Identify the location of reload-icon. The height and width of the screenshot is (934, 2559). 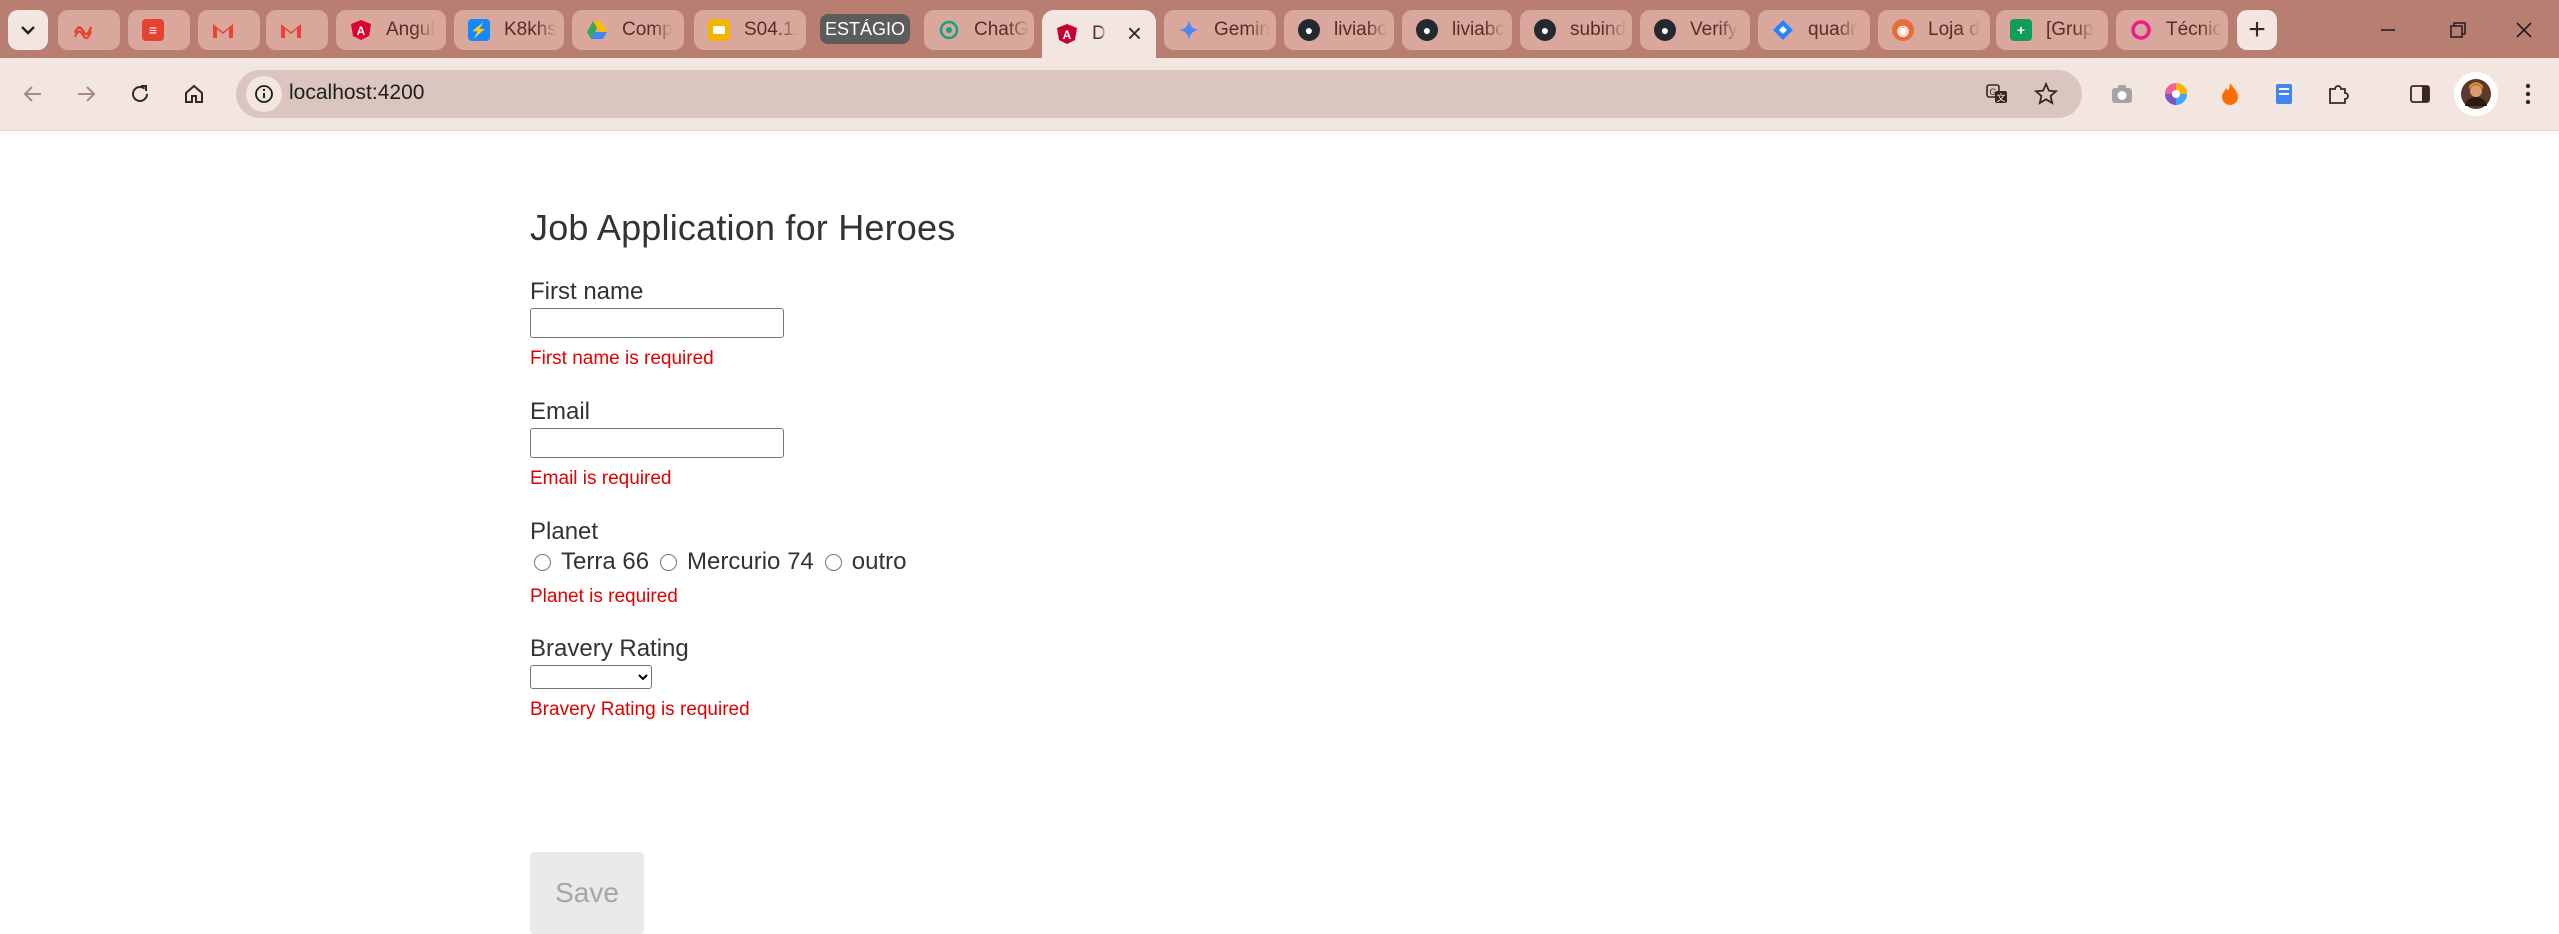
(140, 93).